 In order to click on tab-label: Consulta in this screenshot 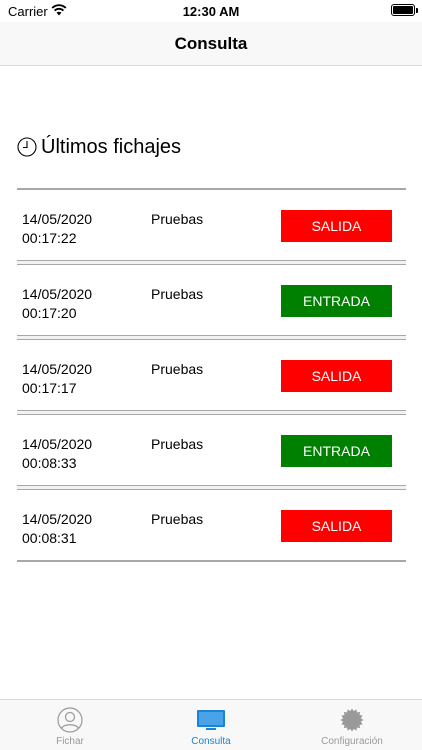, I will do `click(211, 741)`.